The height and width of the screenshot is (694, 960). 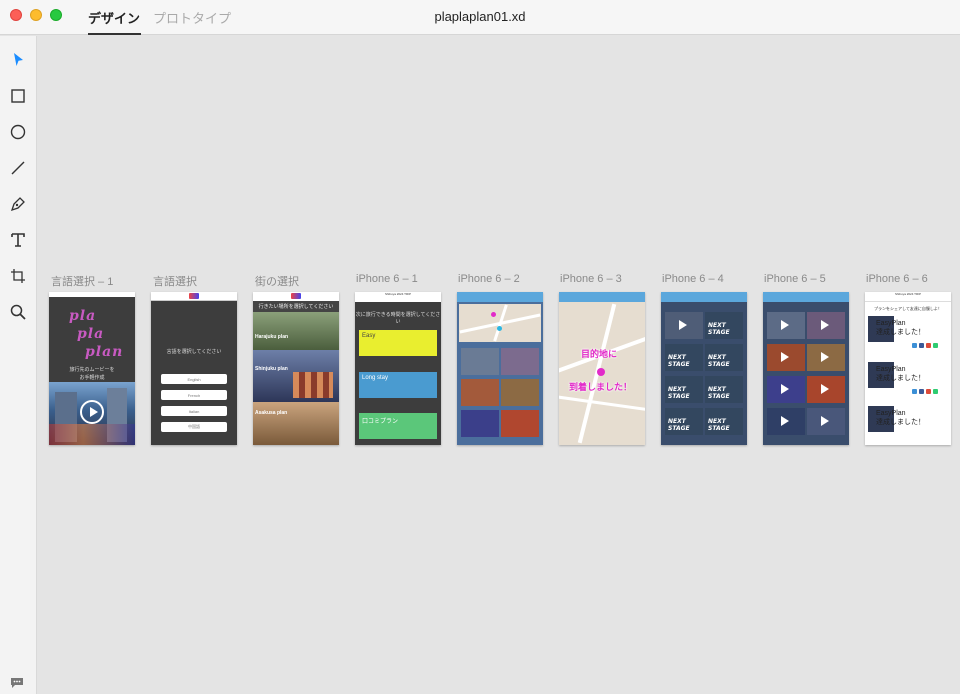 What do you see at coordinates (480, 17) in the screenshot?
I see `title-bar: デザイン プロトタイプ plaplaplan01.xd` at bounding box center [480, 17].